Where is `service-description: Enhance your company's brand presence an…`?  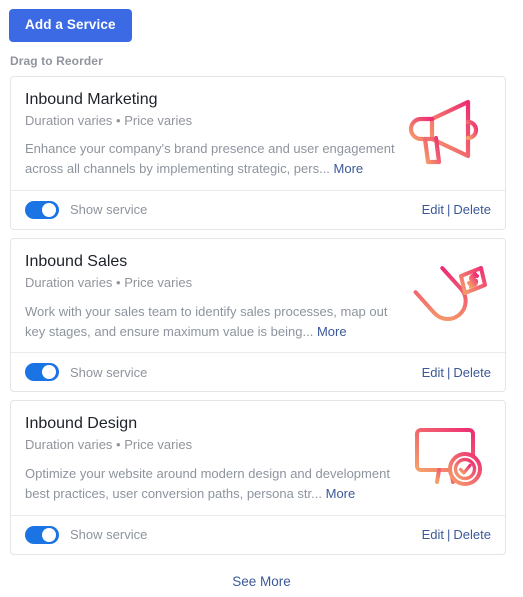 service-description: Enhance your company's brand presence an… is located at coordinates (210, 159).